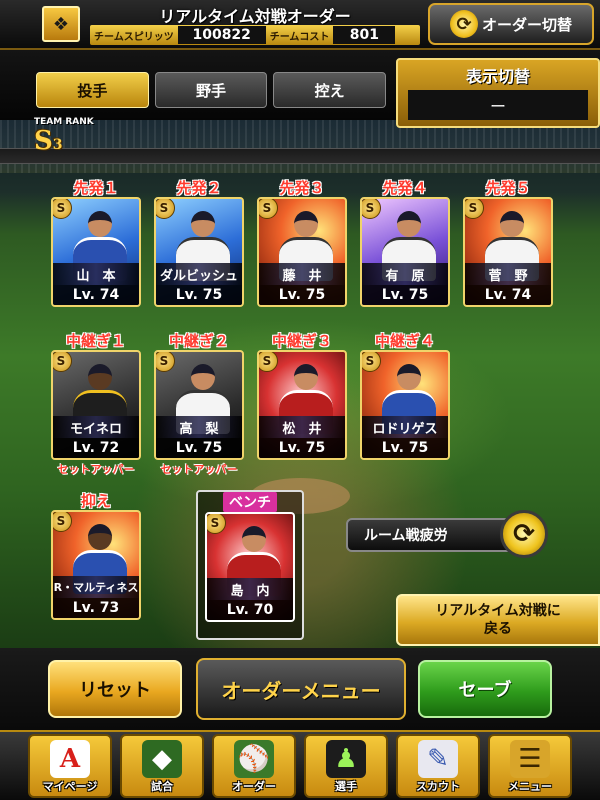  I want to click on starter-slot-4: 先発４ S 有 原 Lv. 75, so click(405, 242).